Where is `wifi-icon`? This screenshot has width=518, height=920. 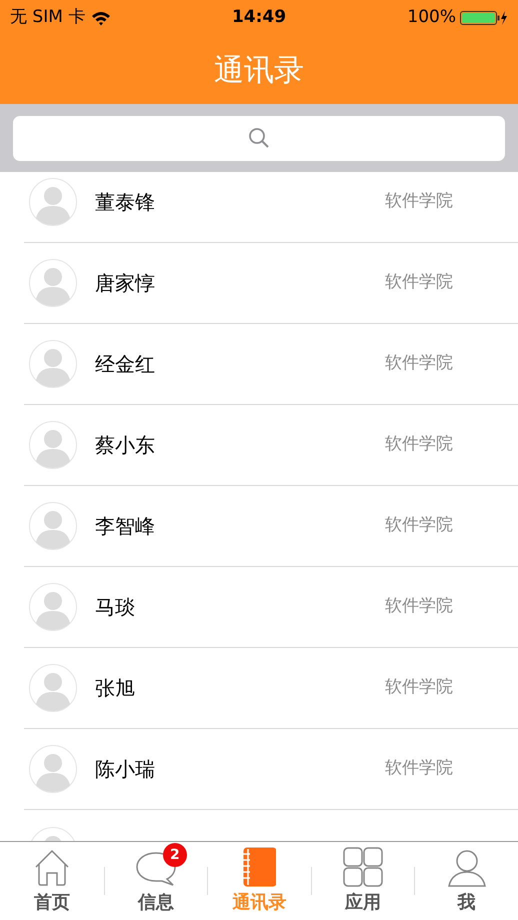 wifi-icon is located at coordinates (101, 18).